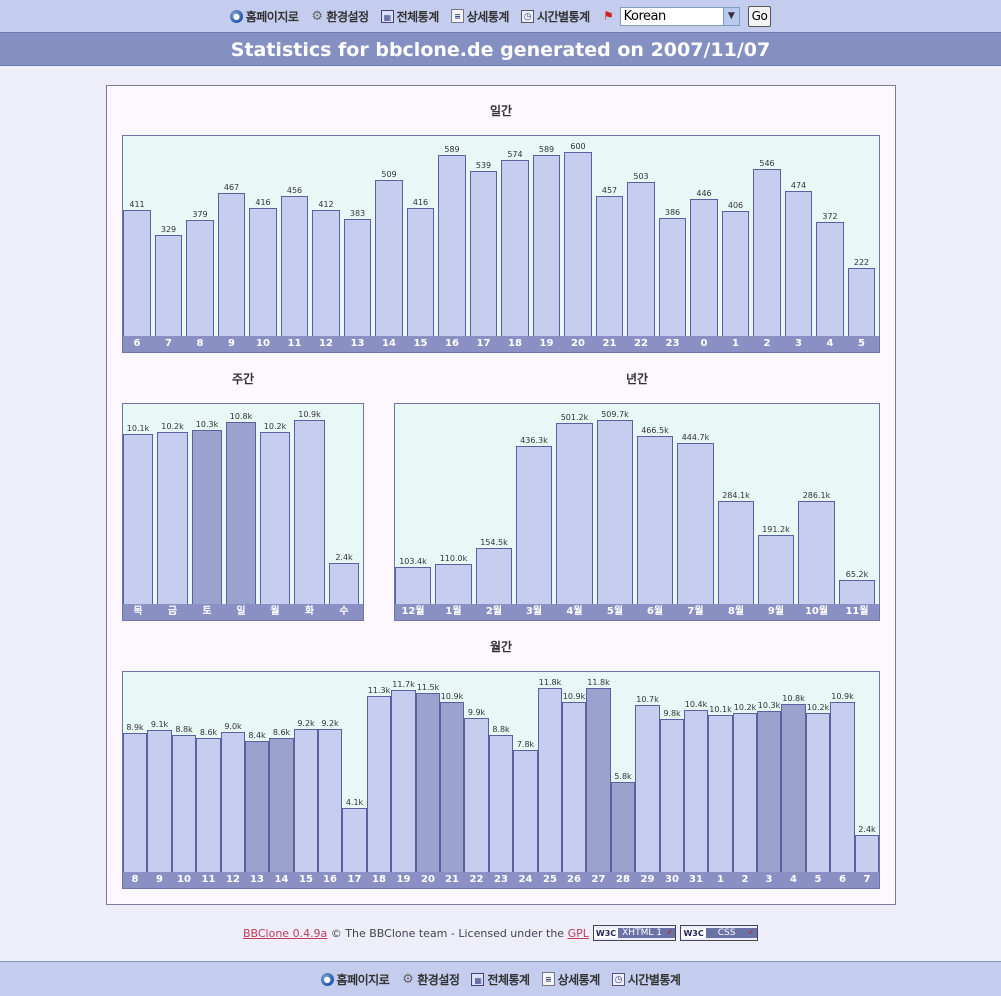 The height and width of the screenshot is (996, 1001). I want to click on data-label: 457, so click(609, 190).